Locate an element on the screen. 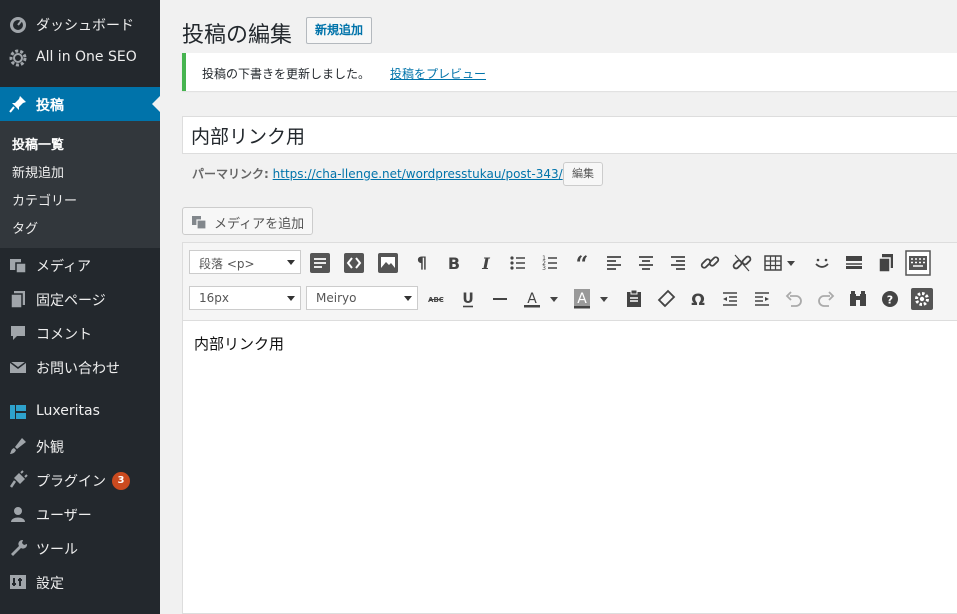 The image size is (957, 614). quote-icon: “ is located at coordinates (582, 264).